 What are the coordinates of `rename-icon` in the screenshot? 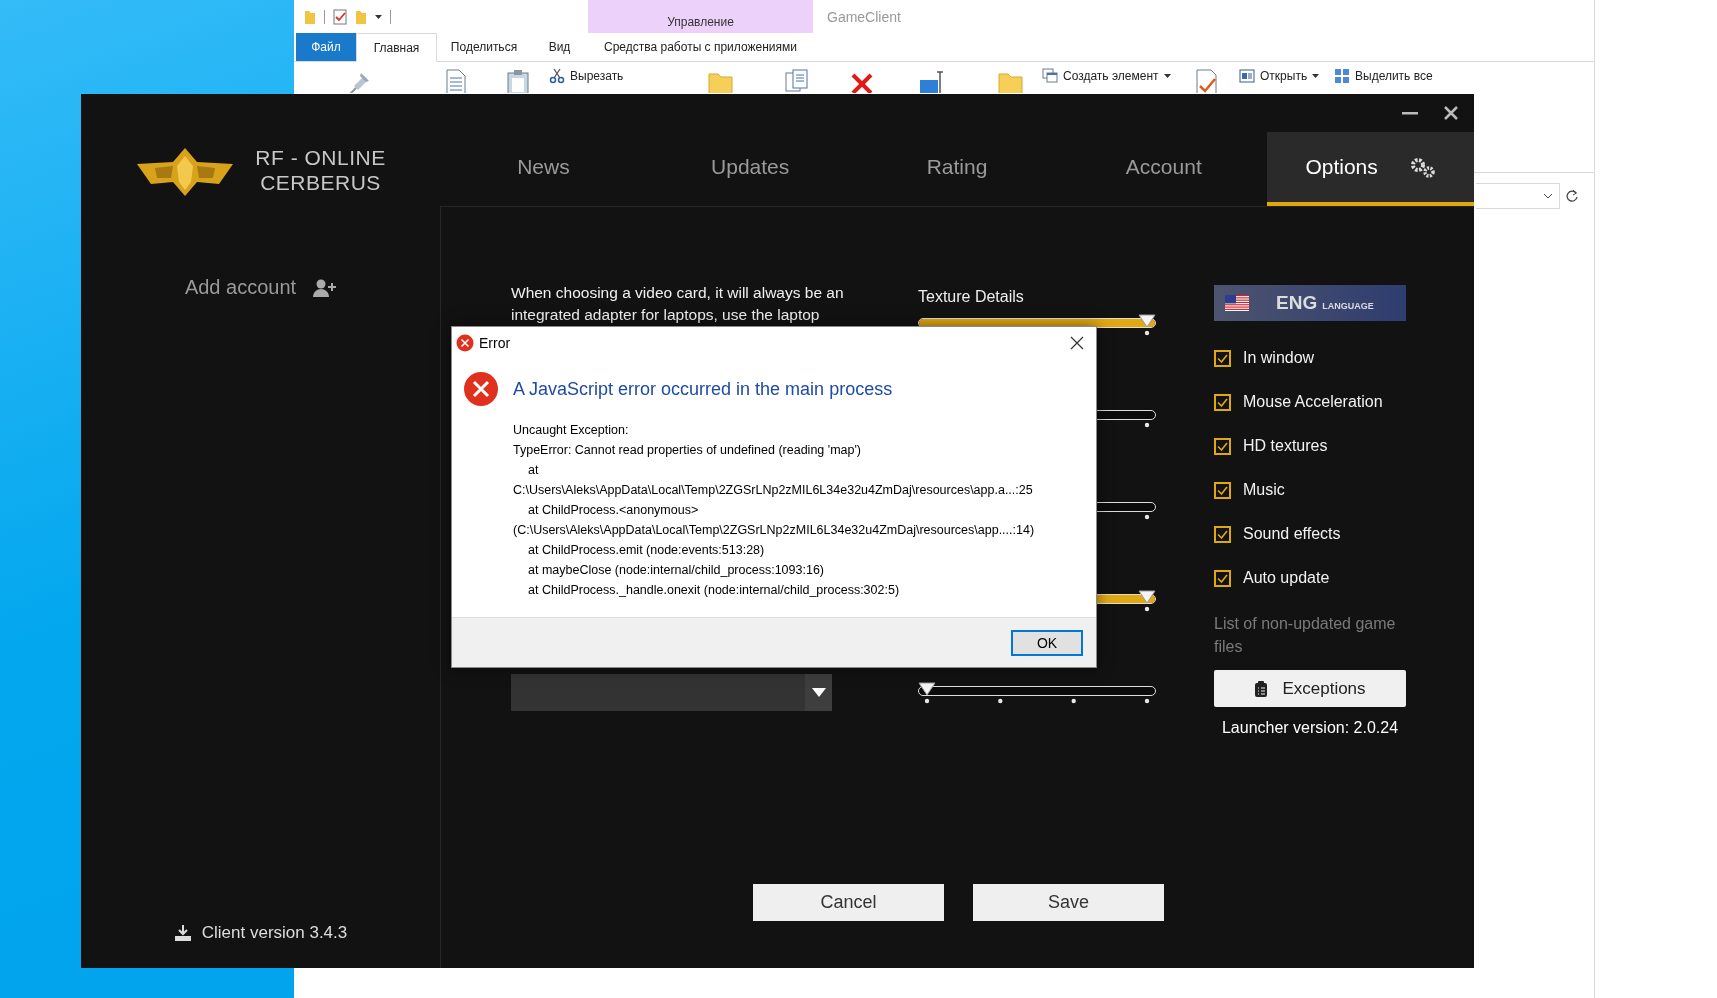 It's located at (932, 80).